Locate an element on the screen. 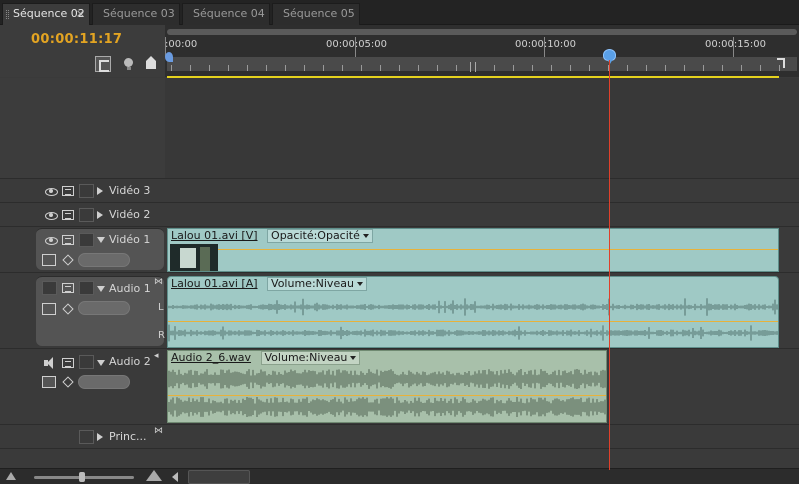  set-marker-icon is located at coordinates (152, 64).